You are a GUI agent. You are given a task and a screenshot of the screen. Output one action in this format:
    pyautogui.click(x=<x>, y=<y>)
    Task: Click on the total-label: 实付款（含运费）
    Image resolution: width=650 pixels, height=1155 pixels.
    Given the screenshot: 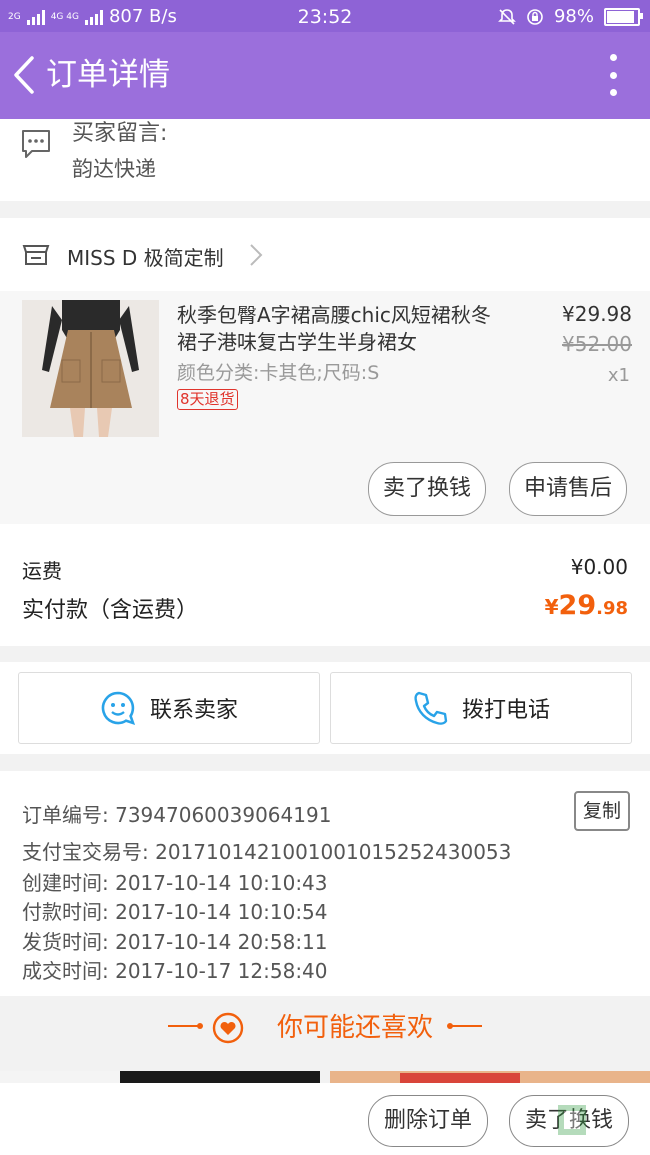 What is the action you would take?
    pyautogui.click(x=110, y=610)
    